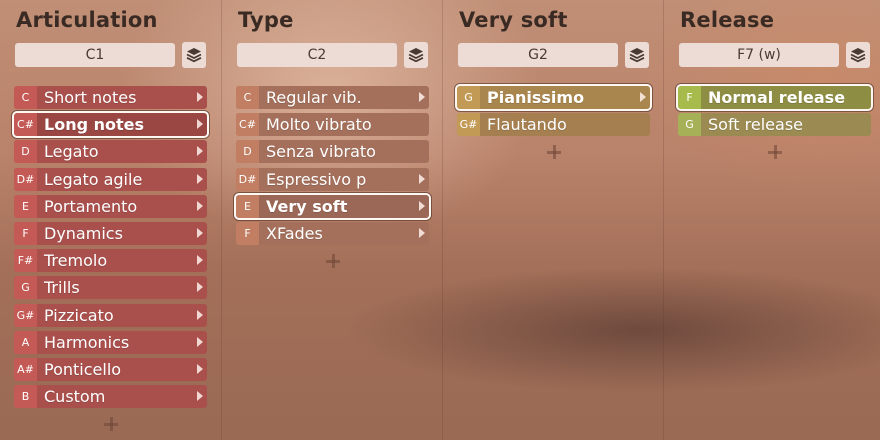  I want to click on very-soft-key-field: G2, so click(538, 55).